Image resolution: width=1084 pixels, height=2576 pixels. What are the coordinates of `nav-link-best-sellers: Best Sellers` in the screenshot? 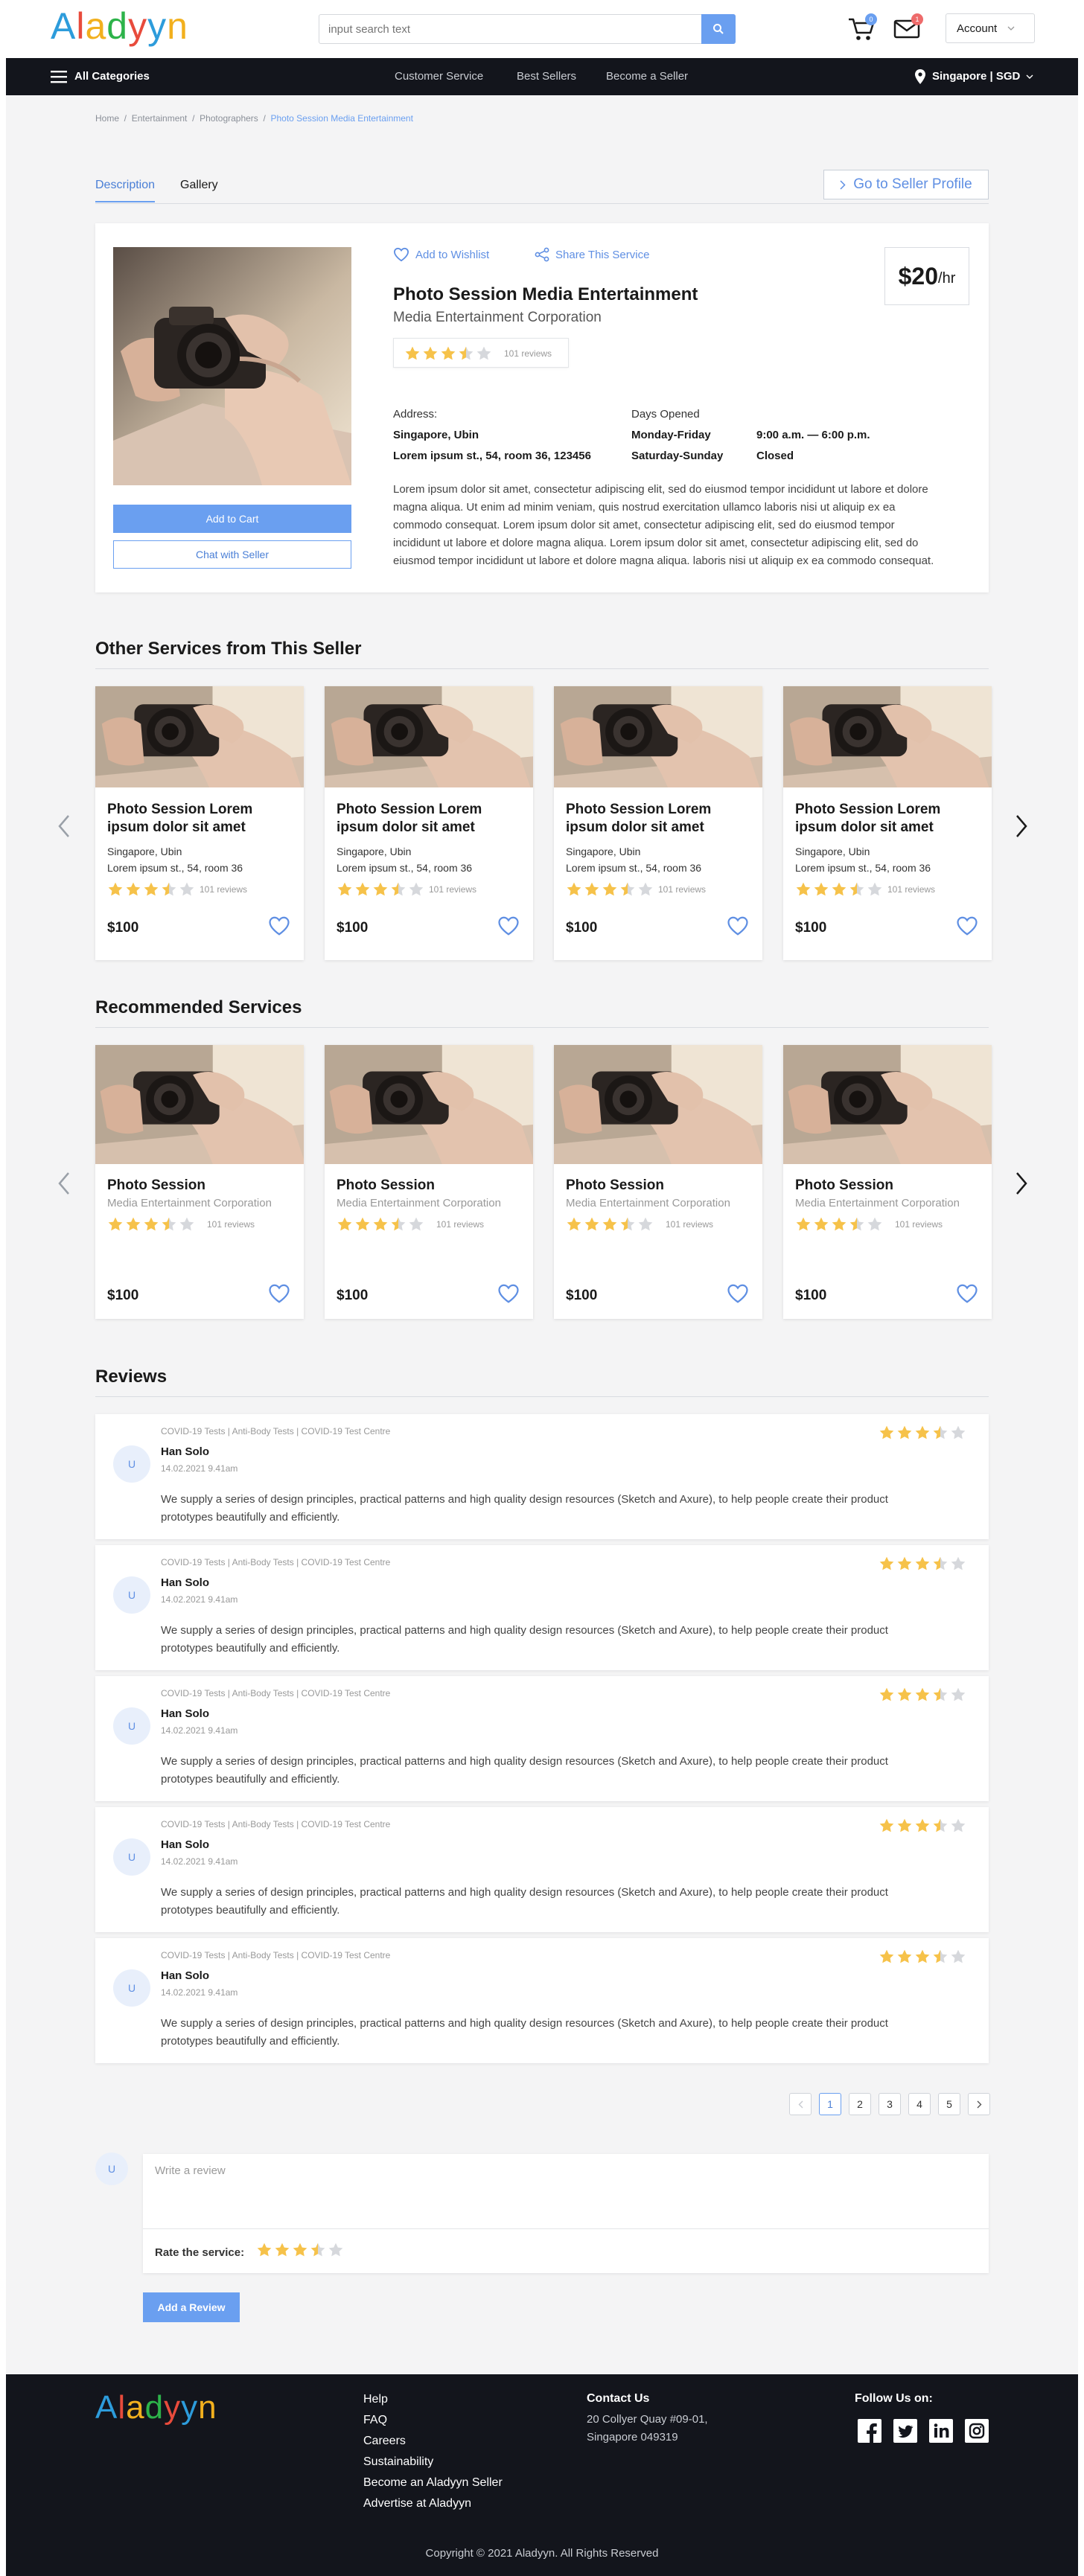 It's located at (546, 76).